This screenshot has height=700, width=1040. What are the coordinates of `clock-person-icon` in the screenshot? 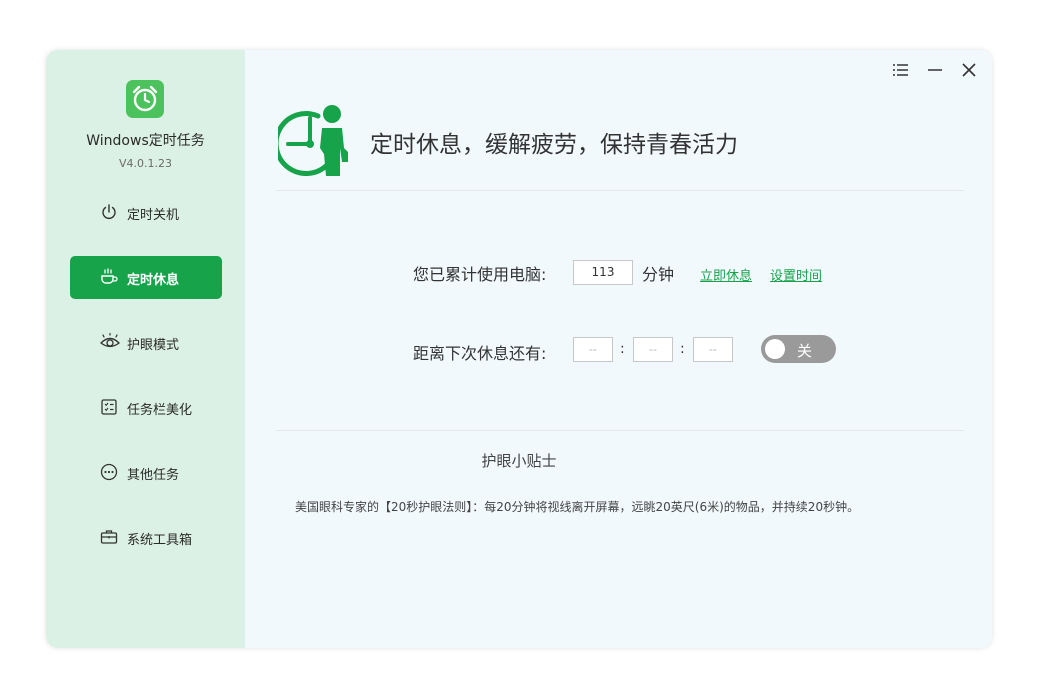 It's located at (313, 140).